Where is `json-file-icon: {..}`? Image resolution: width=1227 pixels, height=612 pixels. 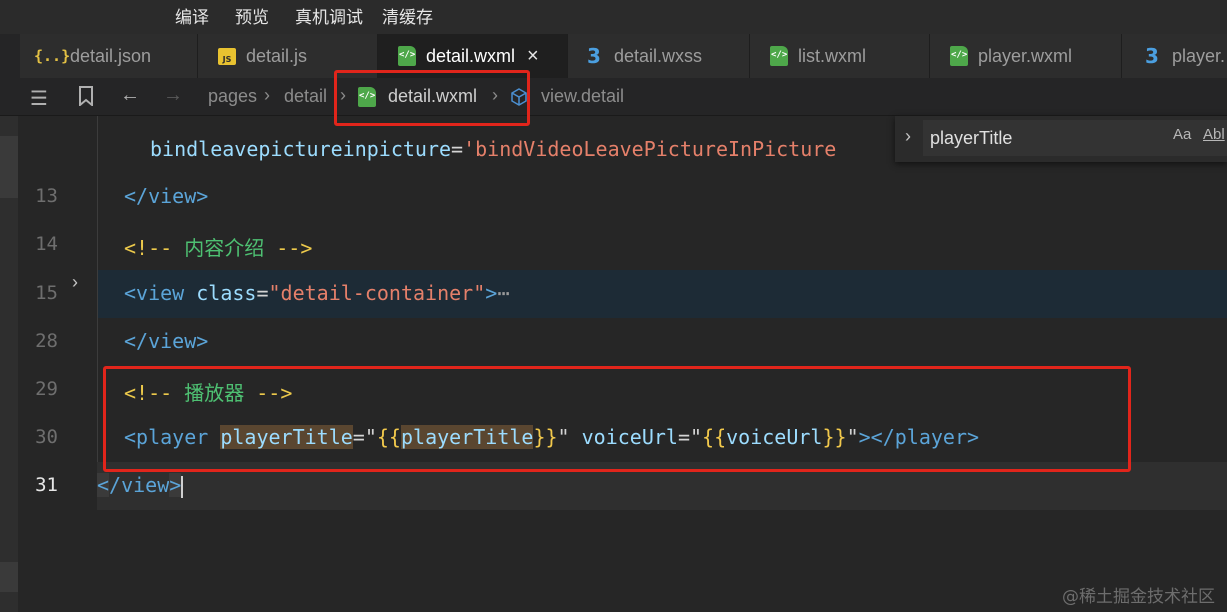
json-file-icon: {..} is located at coordinates (52, 56).